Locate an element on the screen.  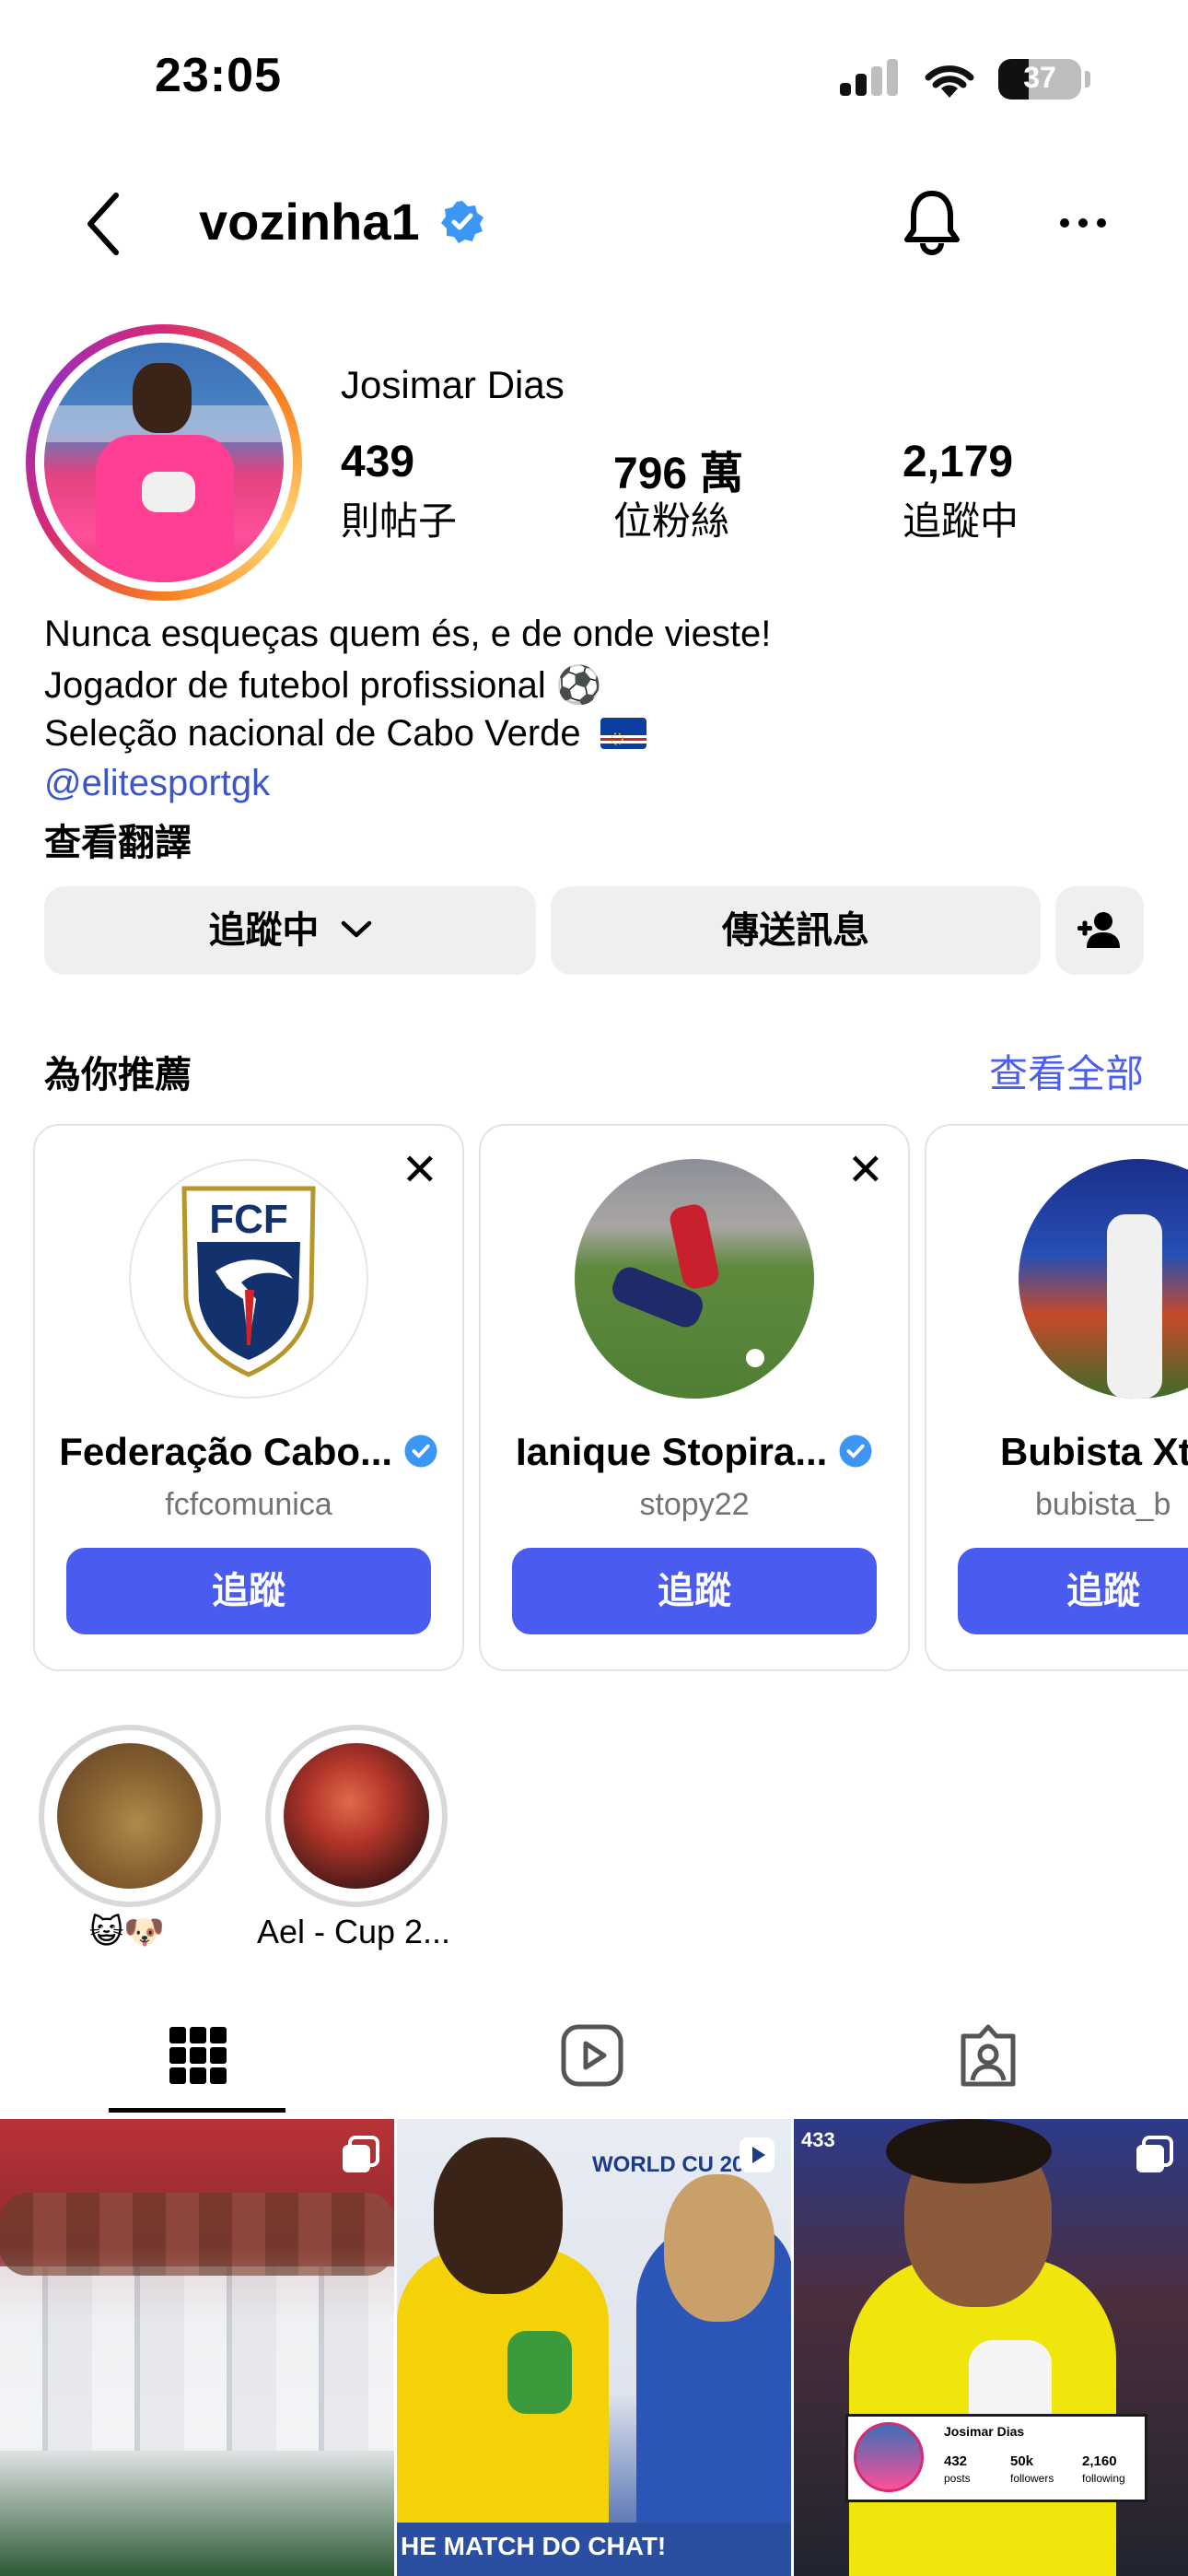
grid-icon is located at coordinates (198, 2055).